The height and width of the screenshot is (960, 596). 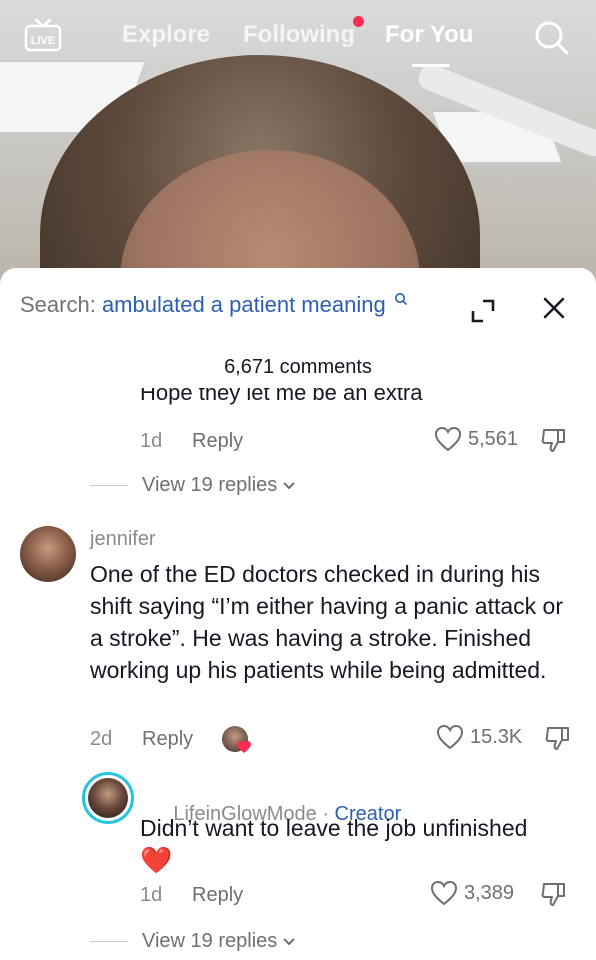 I want to click on comment-time: 2d, so click(x=101, y=739).